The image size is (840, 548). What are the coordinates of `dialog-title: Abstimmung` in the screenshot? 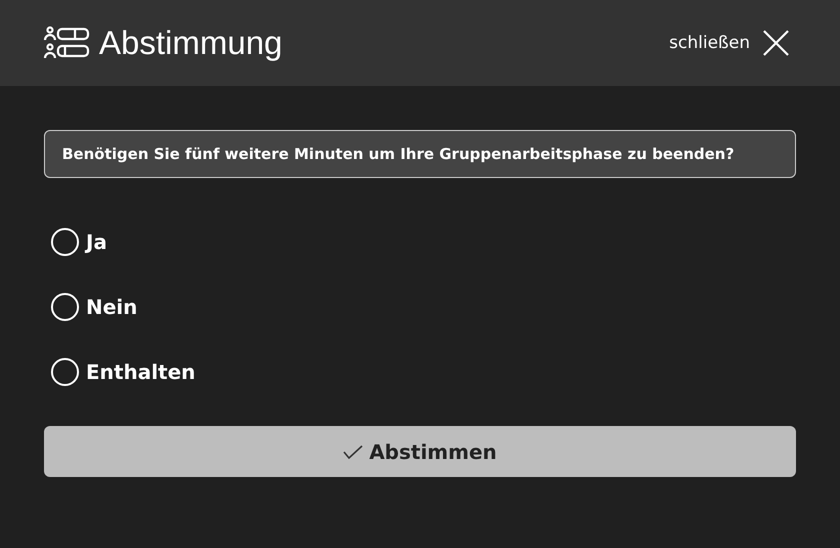 It's located at (190, 43).